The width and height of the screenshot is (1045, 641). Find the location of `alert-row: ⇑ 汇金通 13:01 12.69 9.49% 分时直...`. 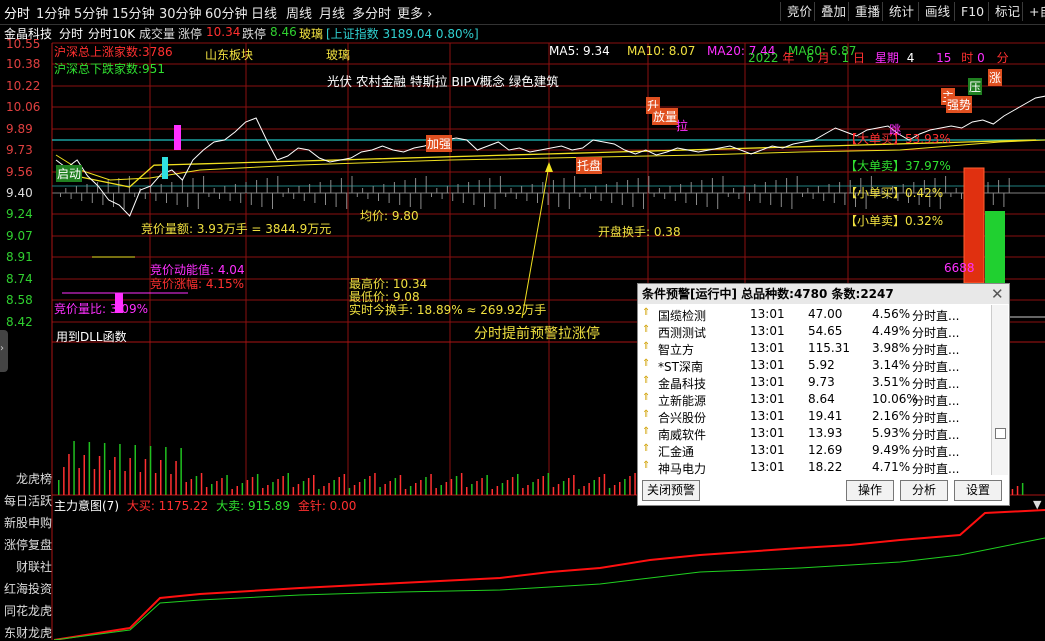

alert-row: ⇑ 汇金通 13:01 12.69 9.49% 分时直... is located at coordinates (815, 450).